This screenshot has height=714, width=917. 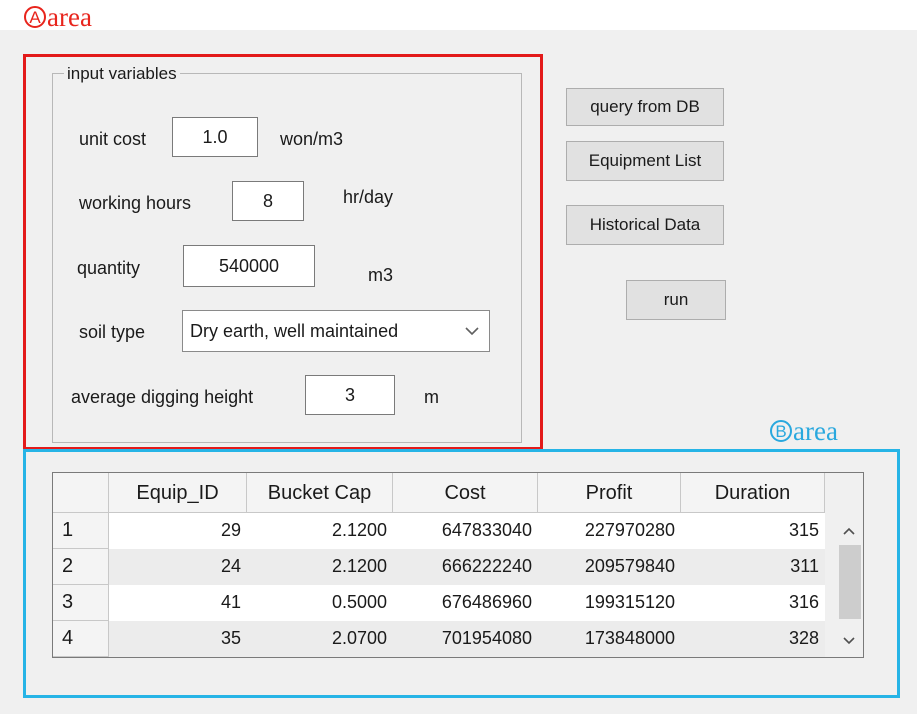 I want to click on working-hours-unit: hr/day, so click(x=368, y=197).